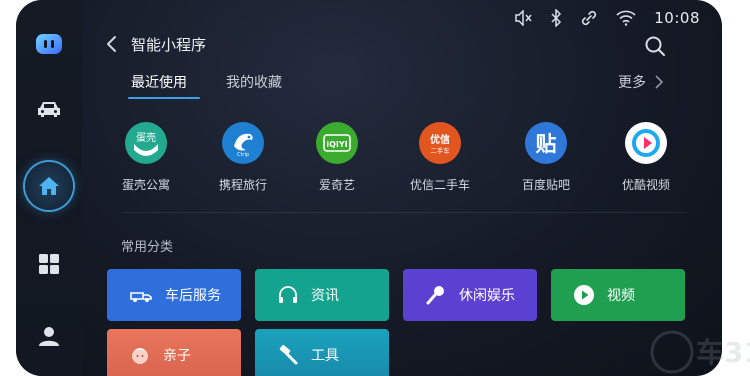  Describe the element at coordinates (404, 212) in the screenshot. I see `divider` at that location.